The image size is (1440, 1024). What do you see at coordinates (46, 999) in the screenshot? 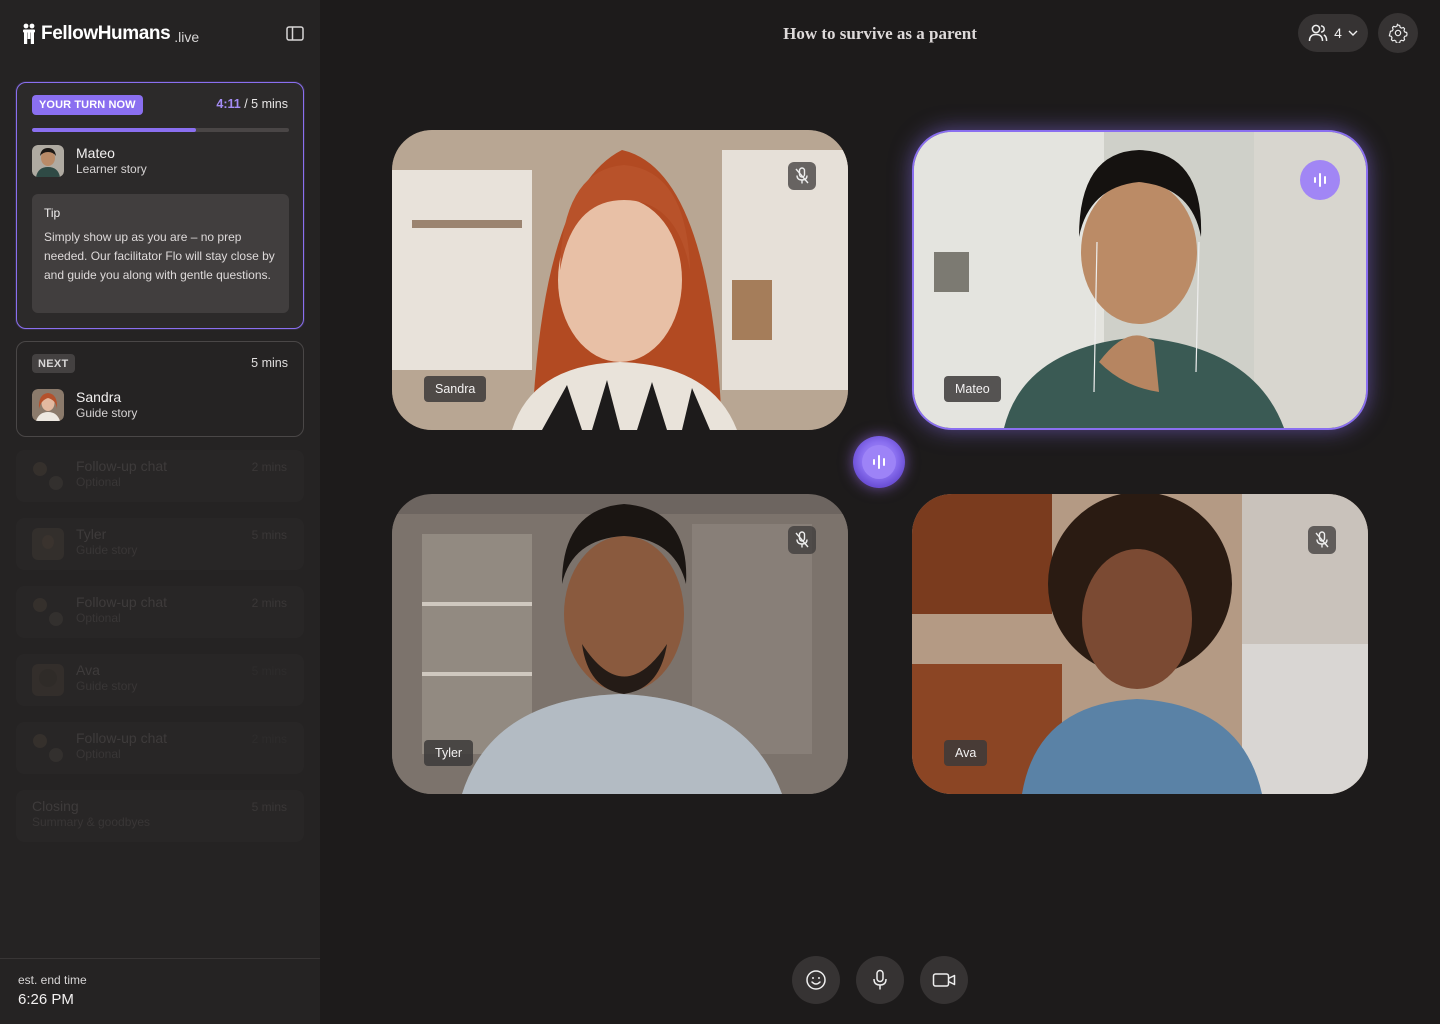
I see `end-time-value: 6:26 PM` at bounding box center [46, 999].